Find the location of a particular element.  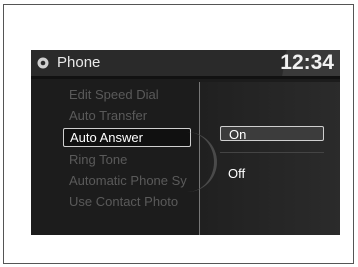

option-divider is located at coordinates (272, 152).